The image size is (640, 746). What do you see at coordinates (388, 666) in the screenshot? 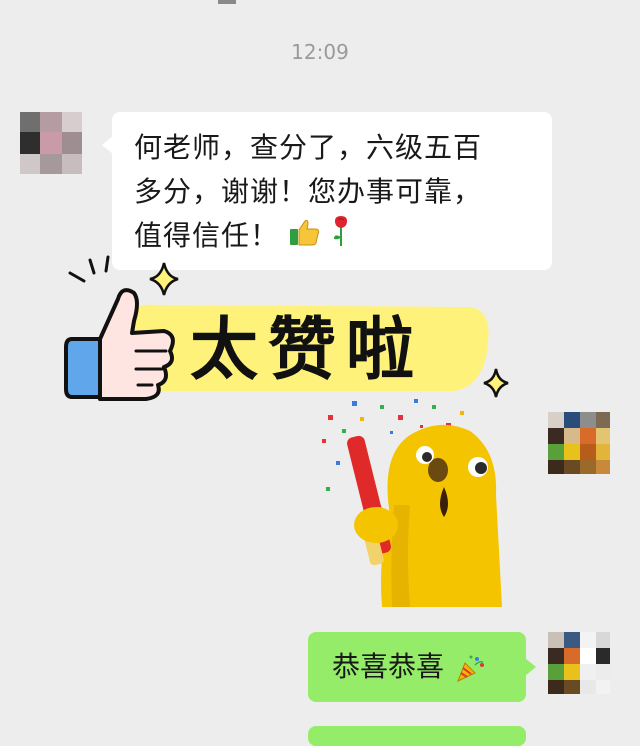
I see `outgoing-message-text: 恭喜恭喜` at bounding box center [388, 666].